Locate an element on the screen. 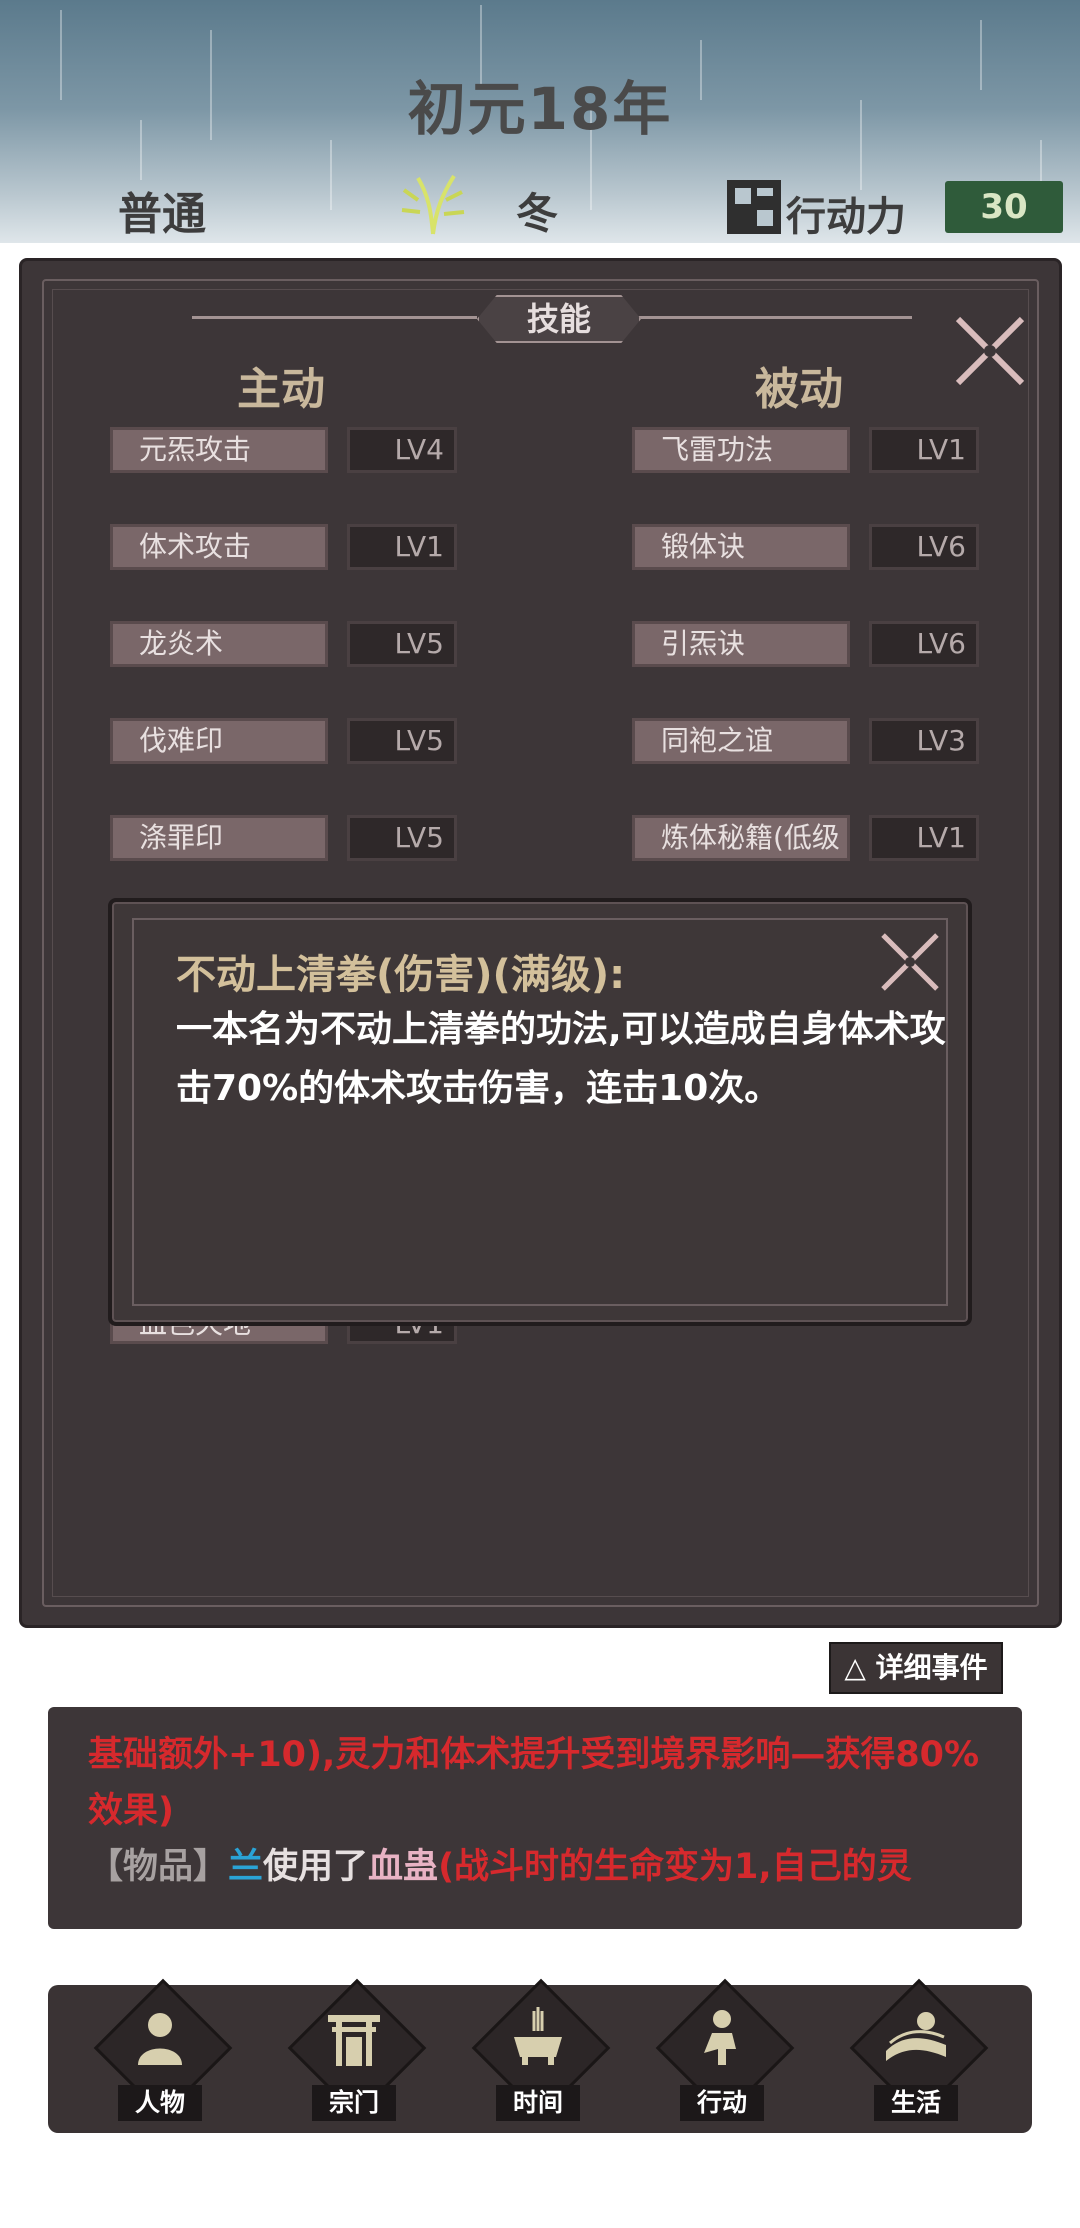 The width and height of the screenshot is (1080, 2228). bottom-nav: 人物 宗门 时间 行动 生活 is located at coordinates (540, 2055).